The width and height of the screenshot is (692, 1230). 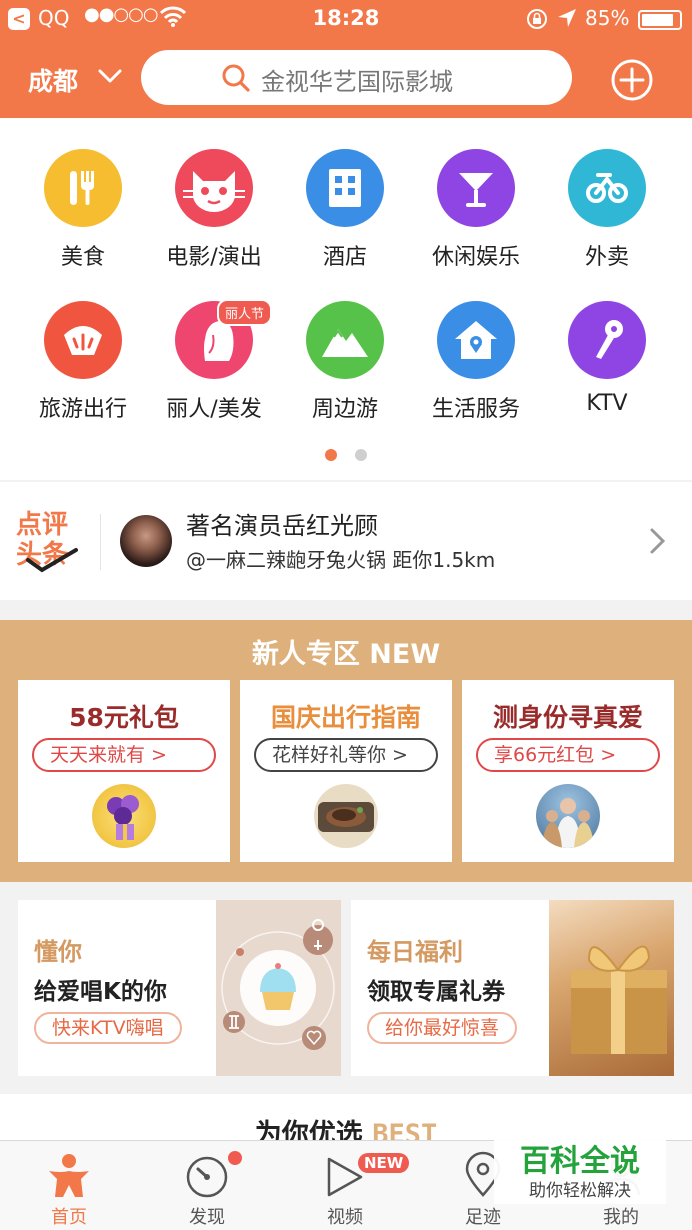 What do you see at coordinates (179, 988) in the screenshot?
I see `ktv-promo-card: 懂你 给爱唱K的你 快来KTV嗨唱` at bounding box center [179, 988].